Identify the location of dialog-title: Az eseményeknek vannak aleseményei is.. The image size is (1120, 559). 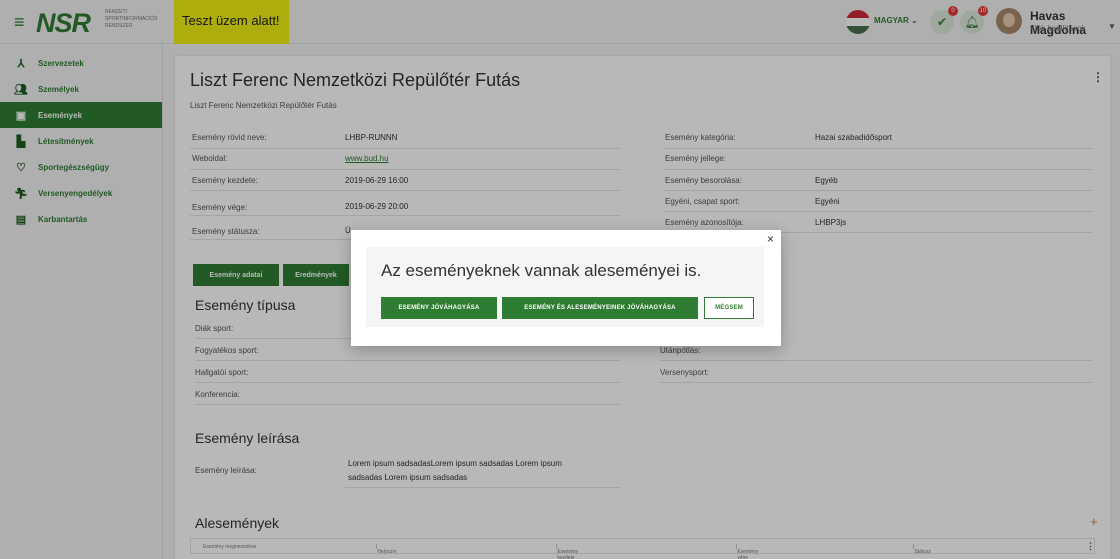
(541, 270).